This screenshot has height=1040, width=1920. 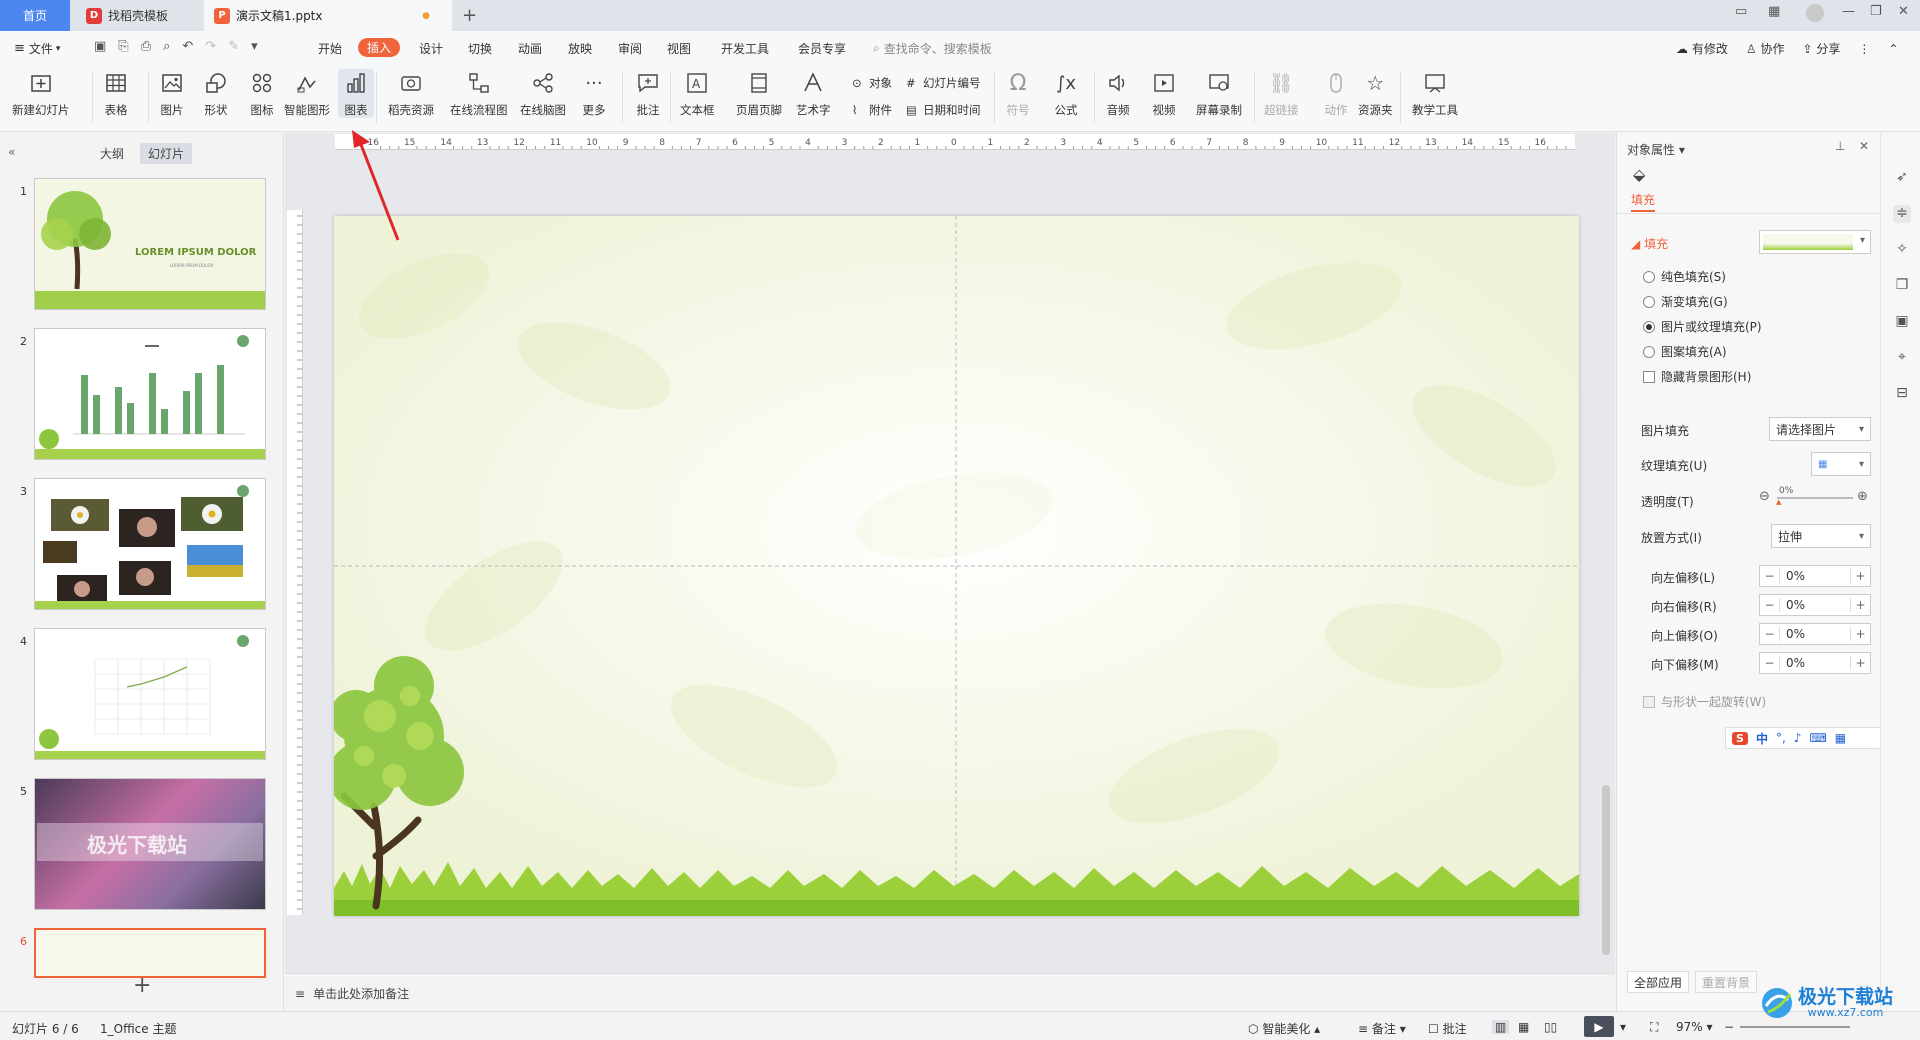 What do you see at coordinates (307, 93) in the screenshot?
I see `smart-art-button: 智能图形` at bounding box center [307, 93].